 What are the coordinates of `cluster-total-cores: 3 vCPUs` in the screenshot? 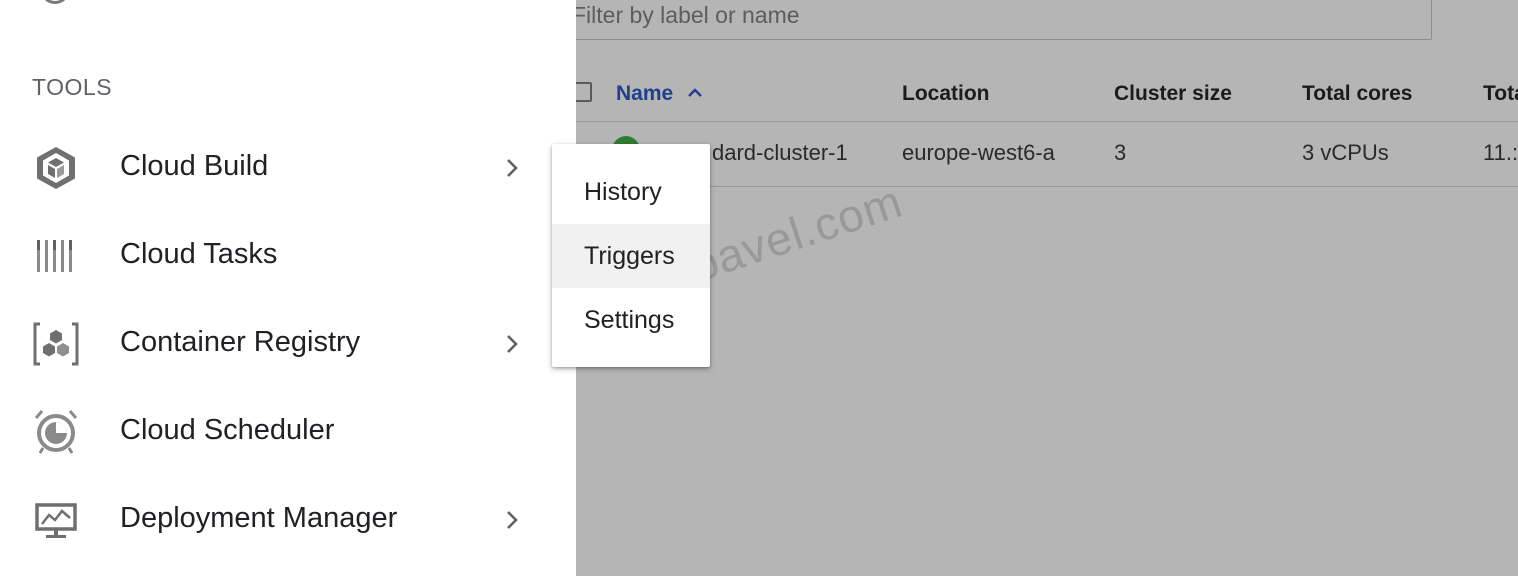 It's located at (1345, 152).